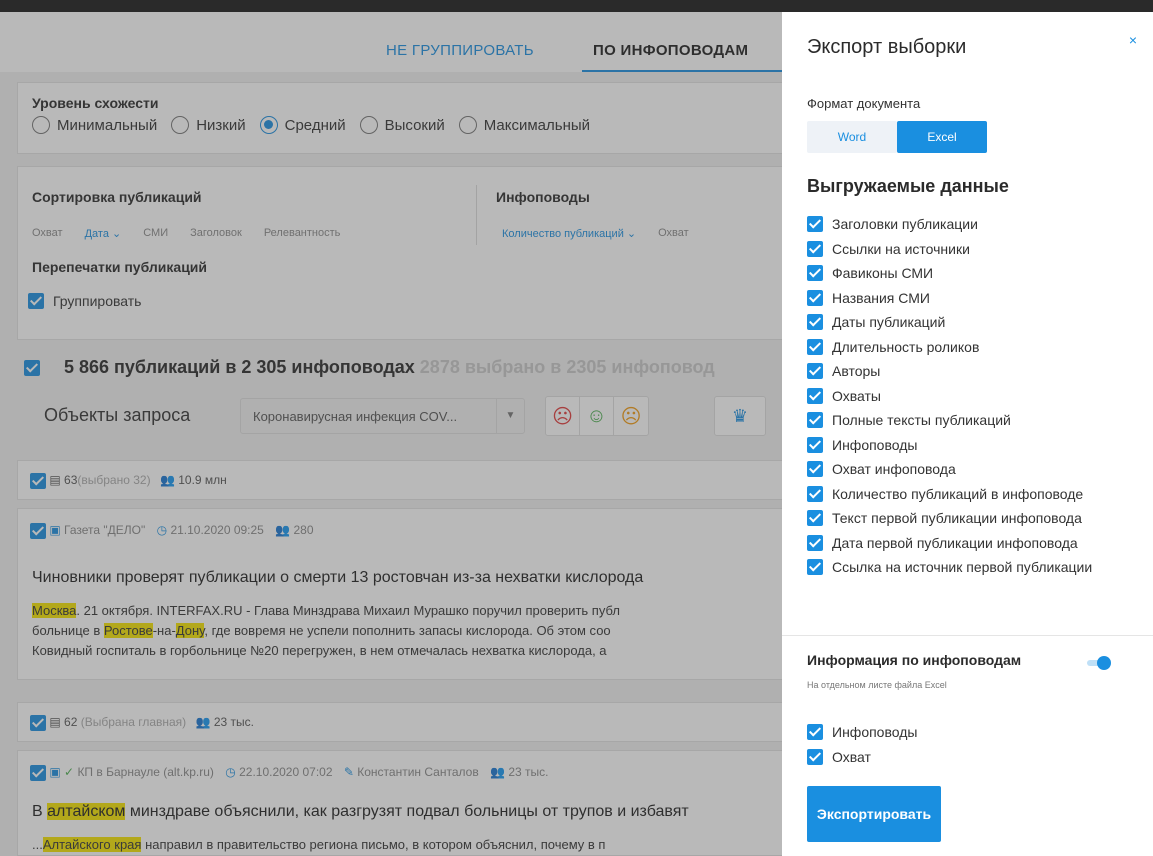 Image resolution: width=1153 pixels, height=856 pixels. I want to click on option-label: Длительность роликов, so click(906, 346).